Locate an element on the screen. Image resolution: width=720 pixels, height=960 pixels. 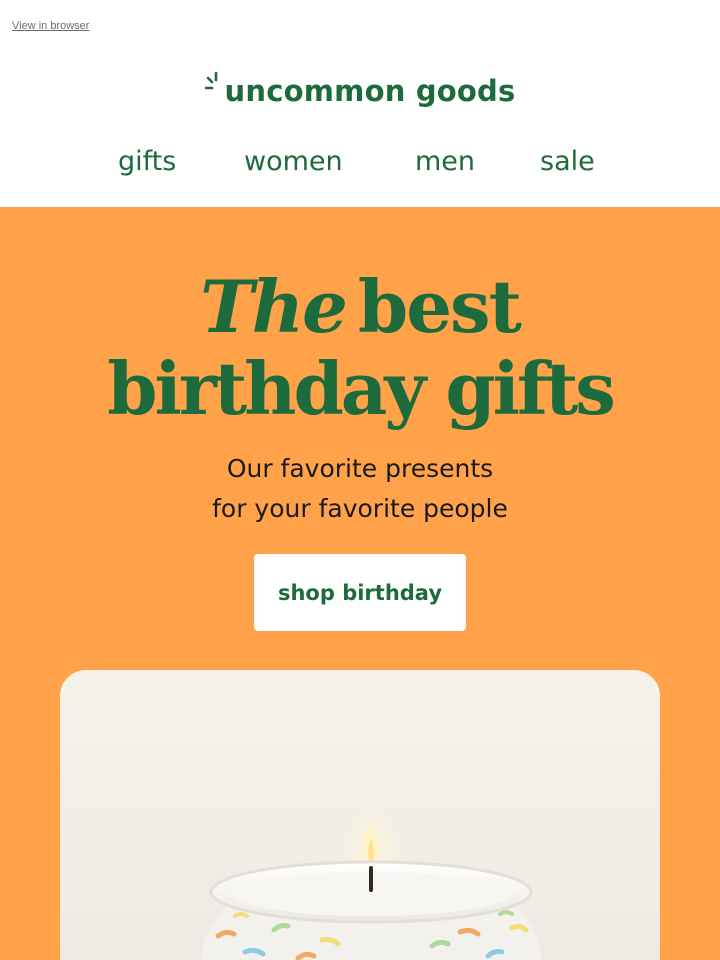
view-in-browser-link: View in browser is located at coordinates (50, 26).